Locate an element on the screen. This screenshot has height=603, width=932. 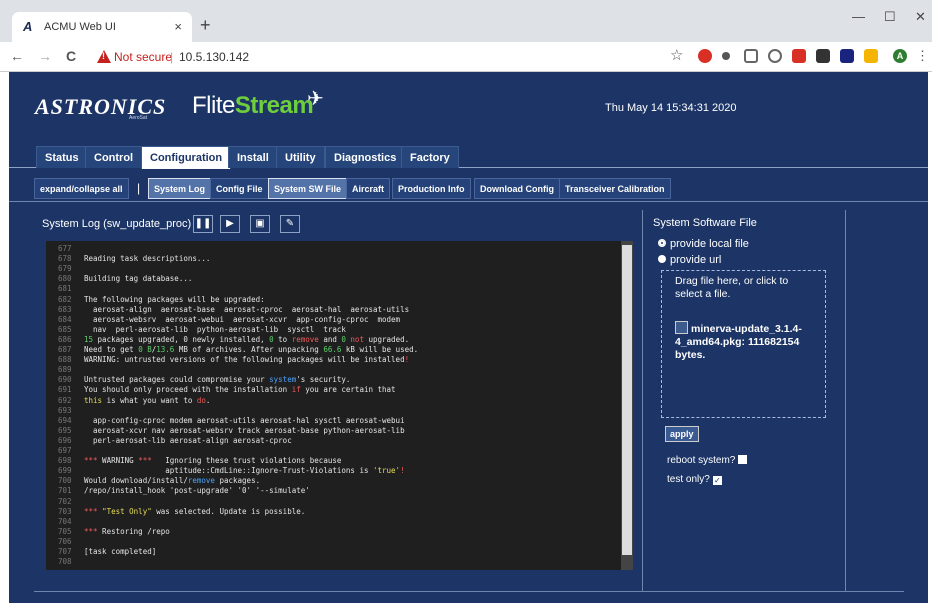
browser-menu-icon: ⋮ is located at coordinates (922, 56).